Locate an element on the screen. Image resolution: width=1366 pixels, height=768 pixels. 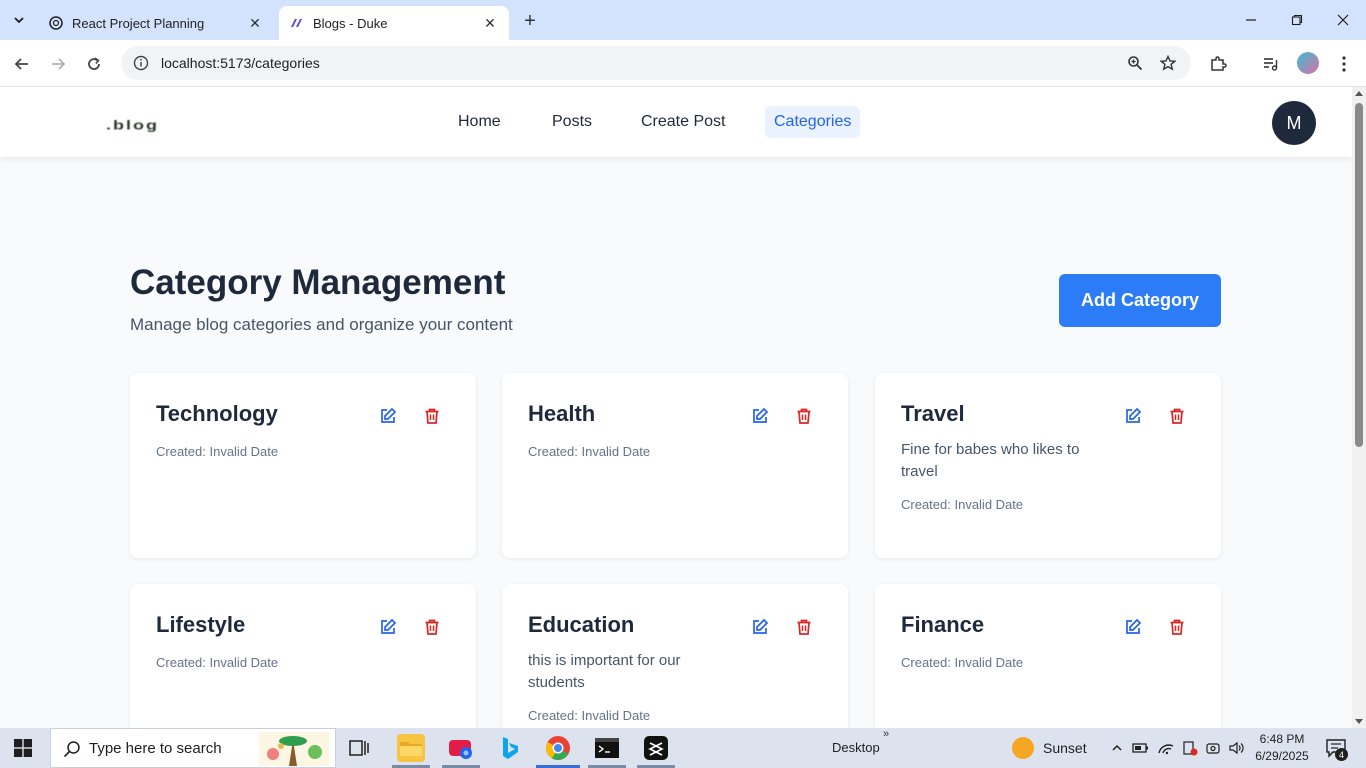
media-control-button is located at coordinates (1271, 64).